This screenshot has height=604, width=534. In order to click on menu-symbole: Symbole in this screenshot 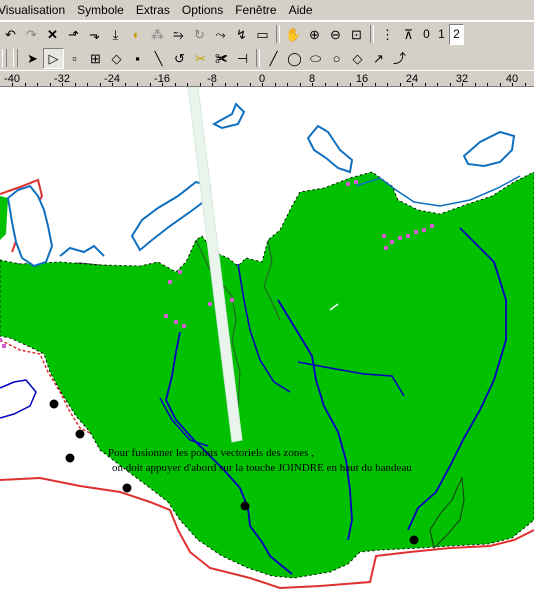, I will do `click(100, 10)`.